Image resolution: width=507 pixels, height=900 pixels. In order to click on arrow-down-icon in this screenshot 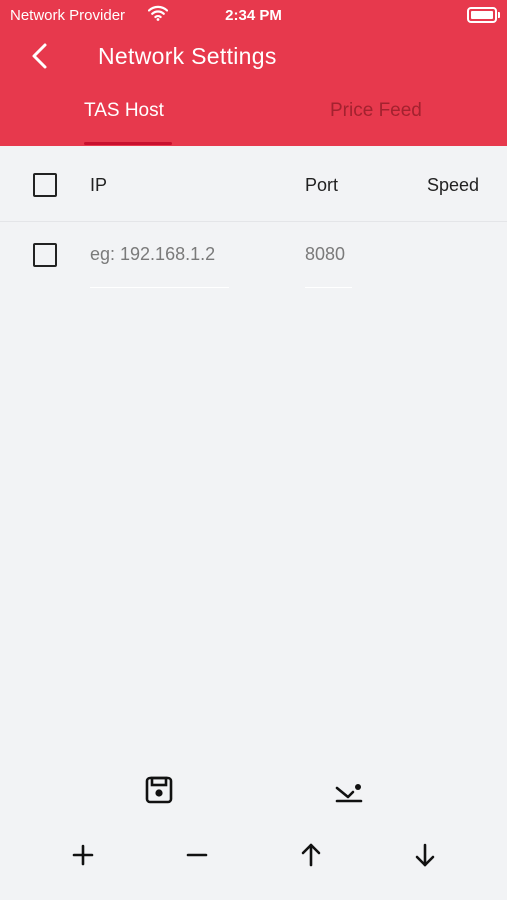, I will do `click(425, 855)`.